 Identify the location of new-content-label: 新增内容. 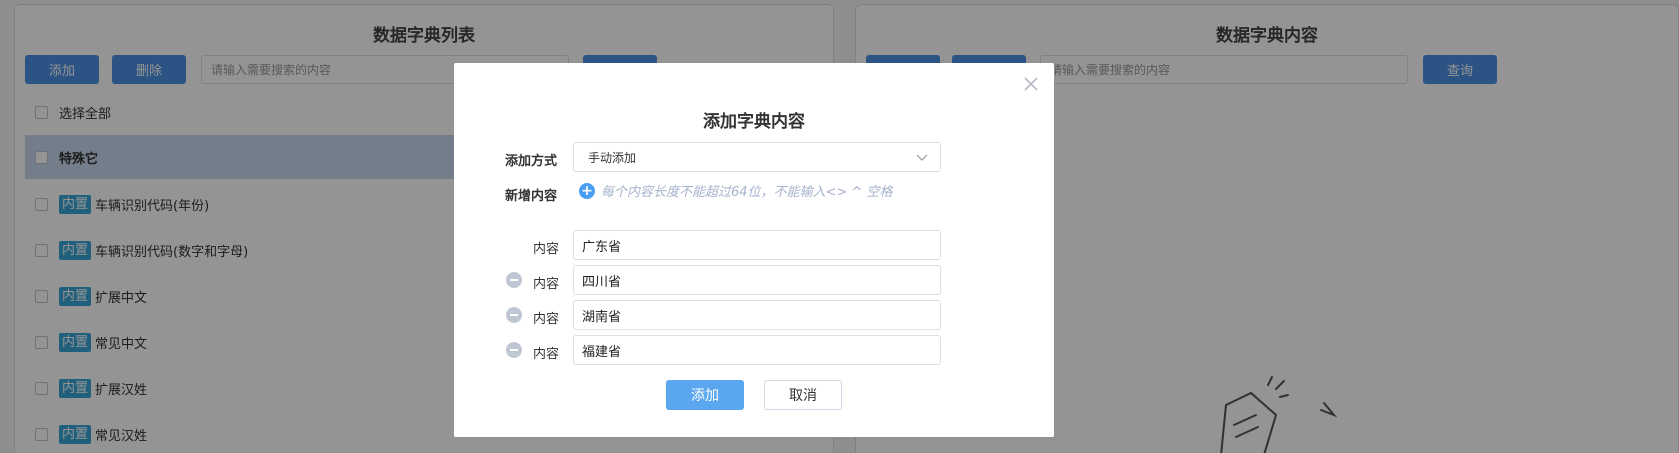
(531, 196).